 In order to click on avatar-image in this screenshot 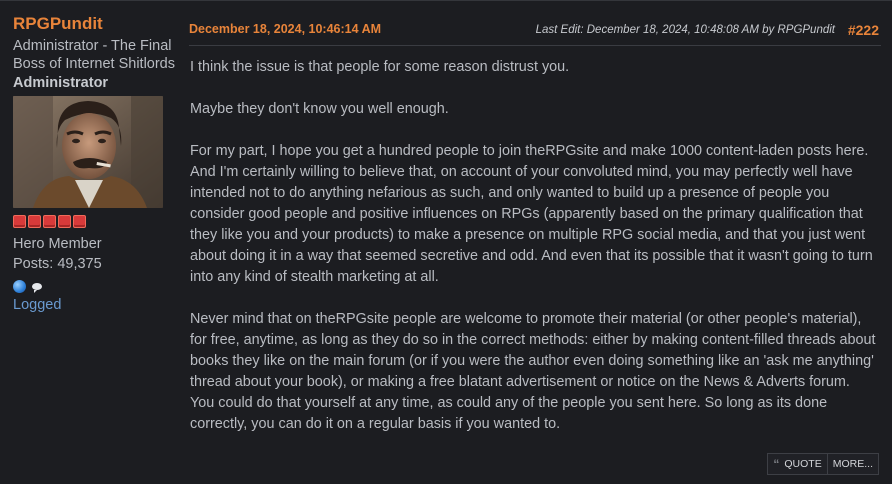, I will do `click(88, 152)`.